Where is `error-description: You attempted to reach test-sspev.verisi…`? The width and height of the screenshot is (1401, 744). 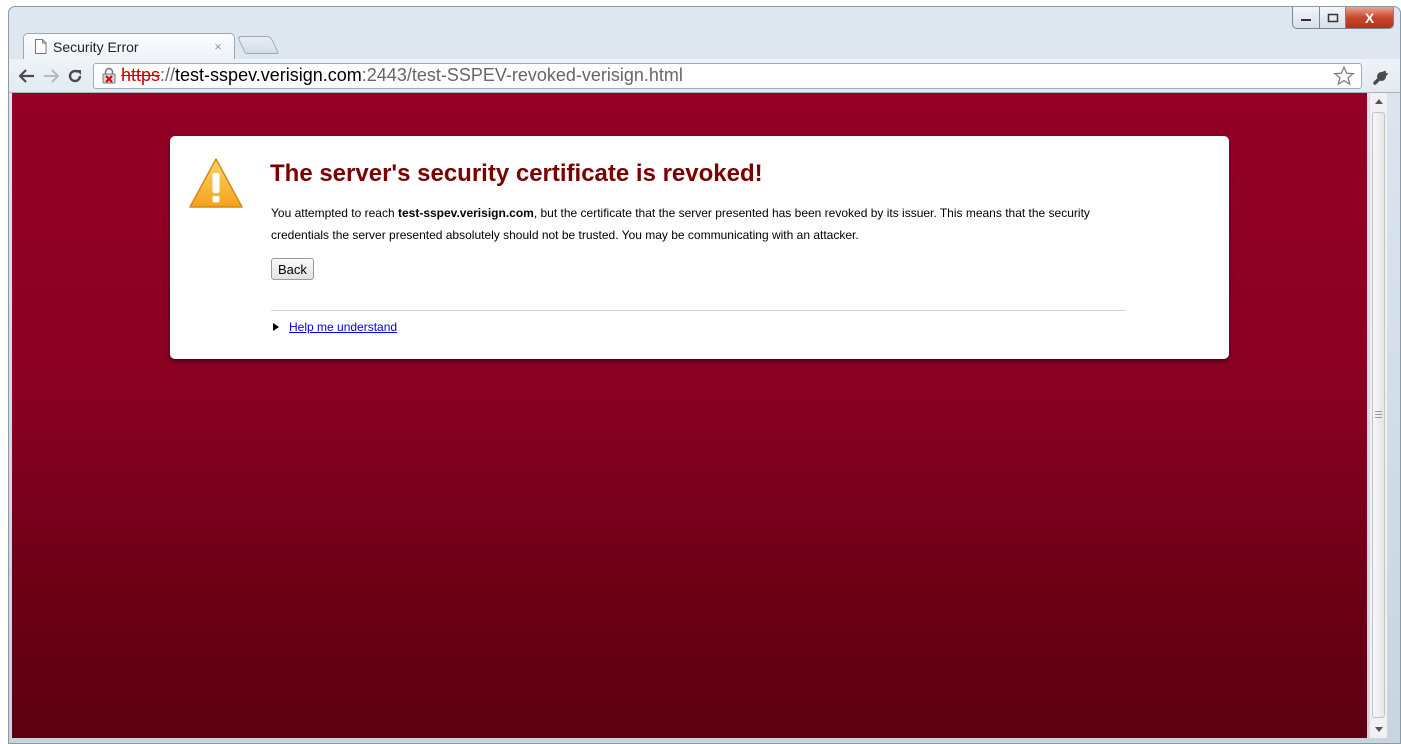
error-description: You attempted to reach test-sspev.verisi… is located at coordinates (711, 224).